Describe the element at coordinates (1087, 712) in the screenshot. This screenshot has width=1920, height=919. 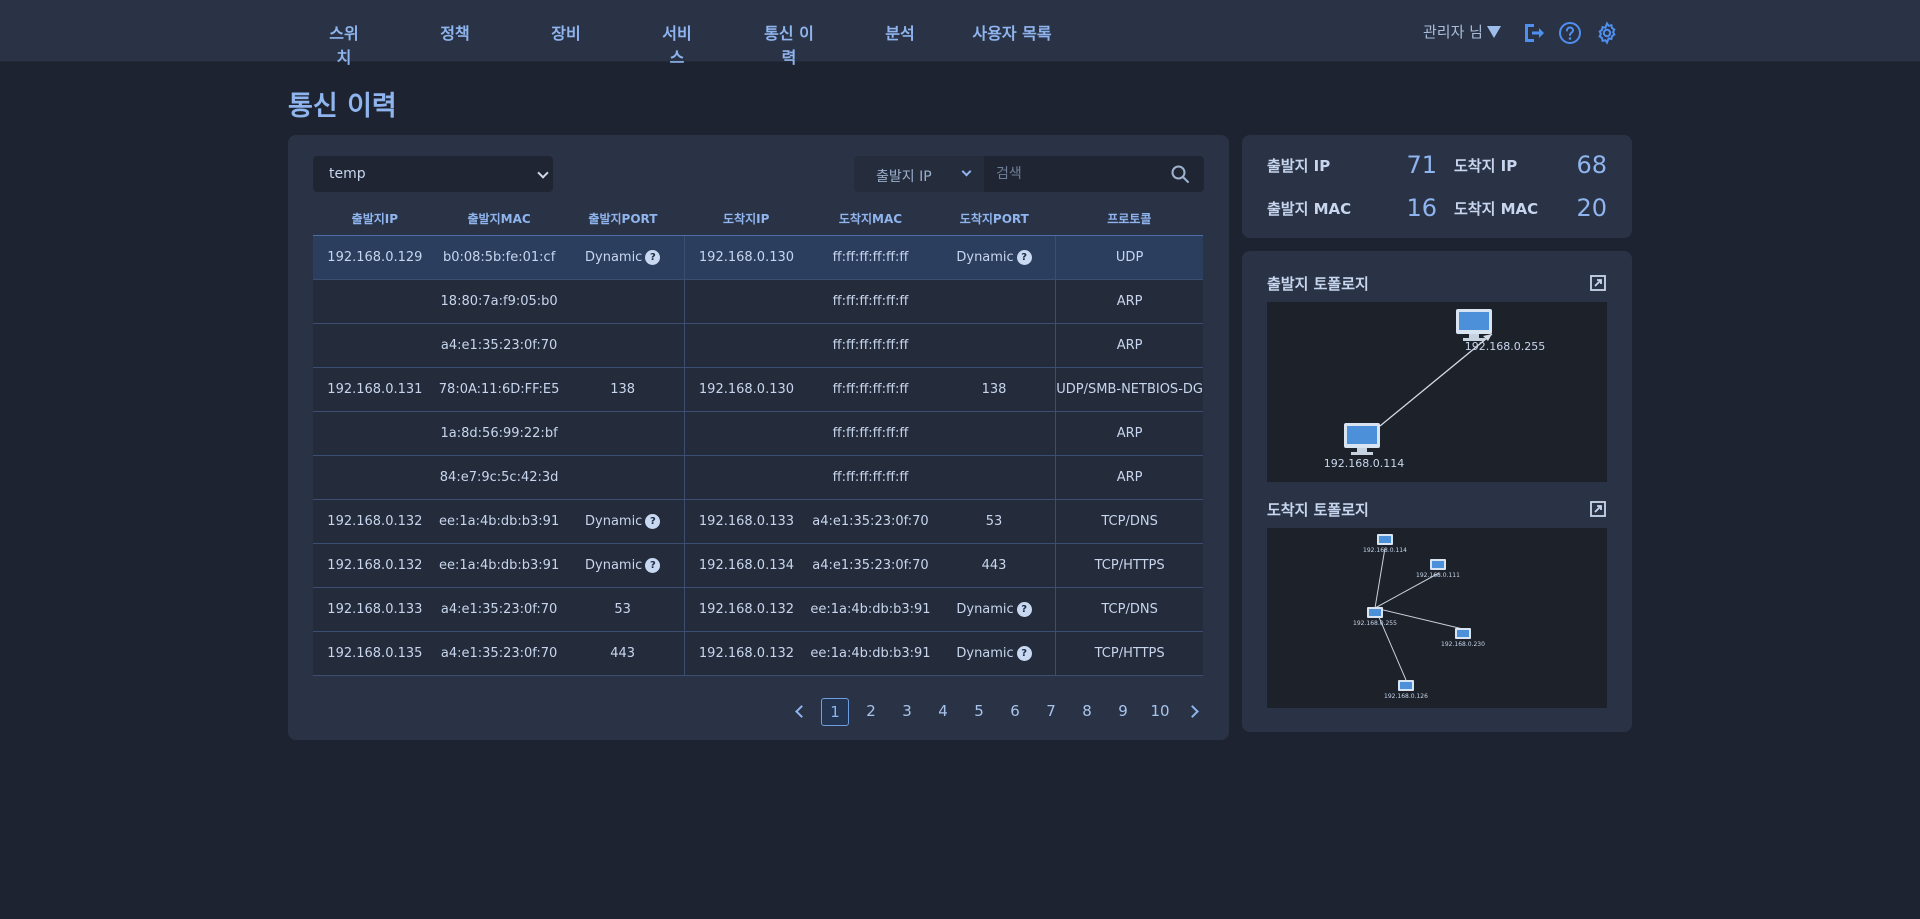
I see `page-button: 8` at that location.